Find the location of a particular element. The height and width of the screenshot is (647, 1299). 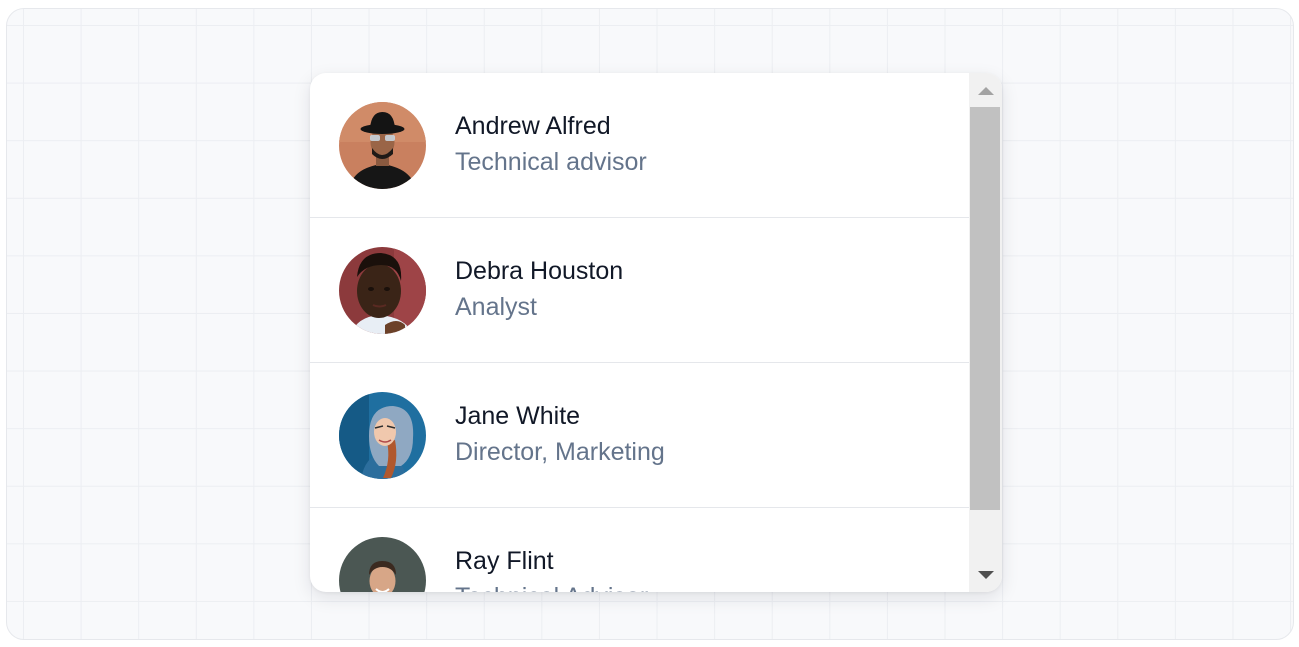

list-item: Jane White Director, Marketing is located at coordinates (639, 435).